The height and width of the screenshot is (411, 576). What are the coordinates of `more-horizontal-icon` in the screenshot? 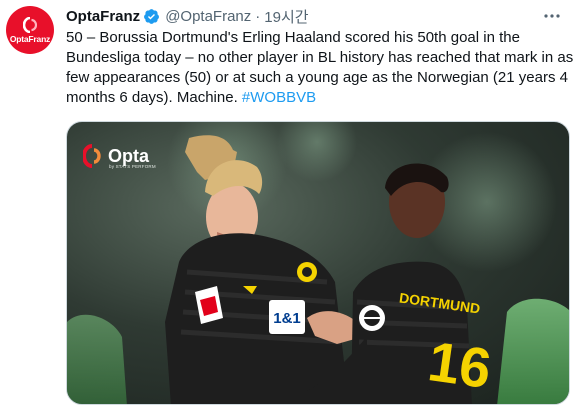 It's located at (552, 16).